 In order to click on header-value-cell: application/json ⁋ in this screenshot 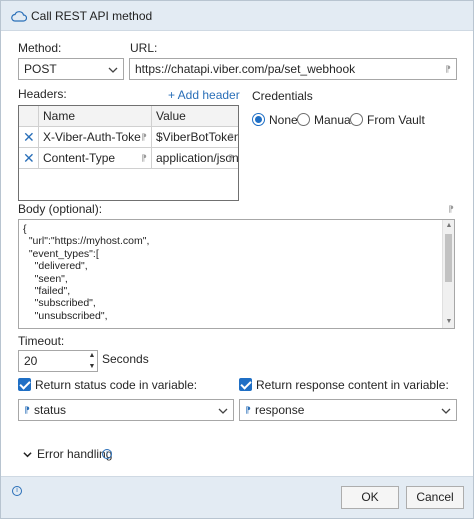, I will do `click(195, 158)`.